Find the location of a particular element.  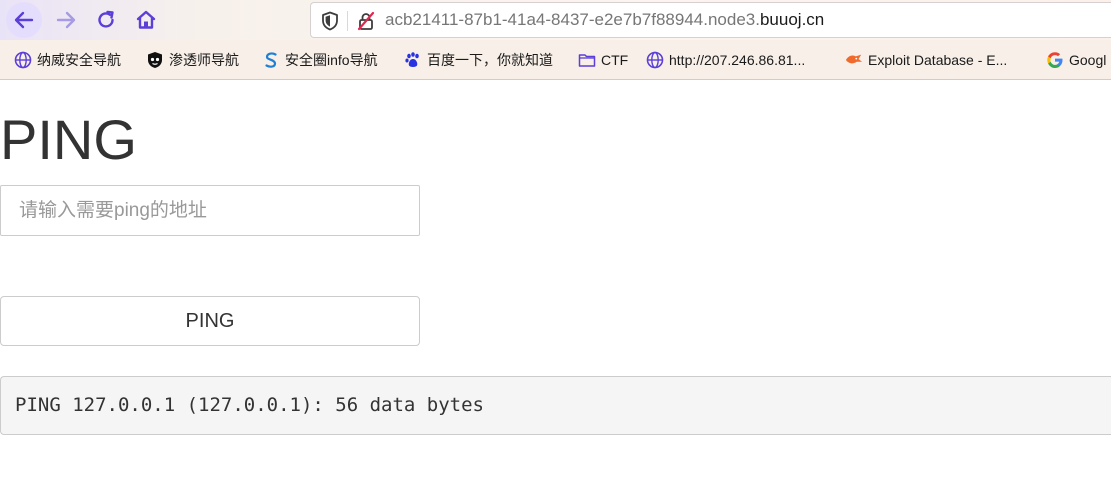

shield-mask-icon is located at coordinates (155, 60).